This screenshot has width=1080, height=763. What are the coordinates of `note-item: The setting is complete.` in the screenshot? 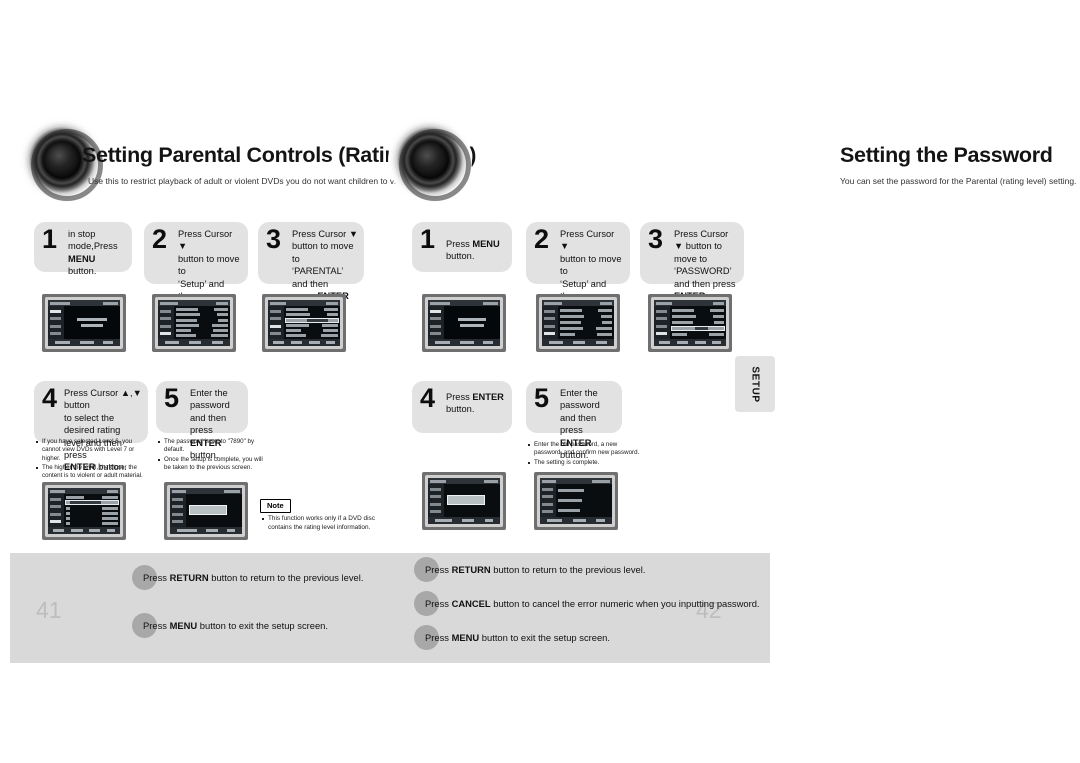 It's located at (587, 463).